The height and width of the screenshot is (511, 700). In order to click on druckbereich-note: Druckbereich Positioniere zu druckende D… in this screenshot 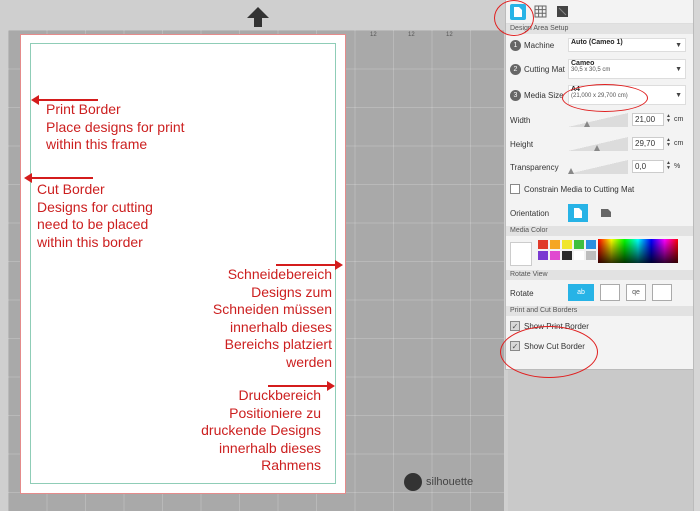, I will do `click(261, 430)`.